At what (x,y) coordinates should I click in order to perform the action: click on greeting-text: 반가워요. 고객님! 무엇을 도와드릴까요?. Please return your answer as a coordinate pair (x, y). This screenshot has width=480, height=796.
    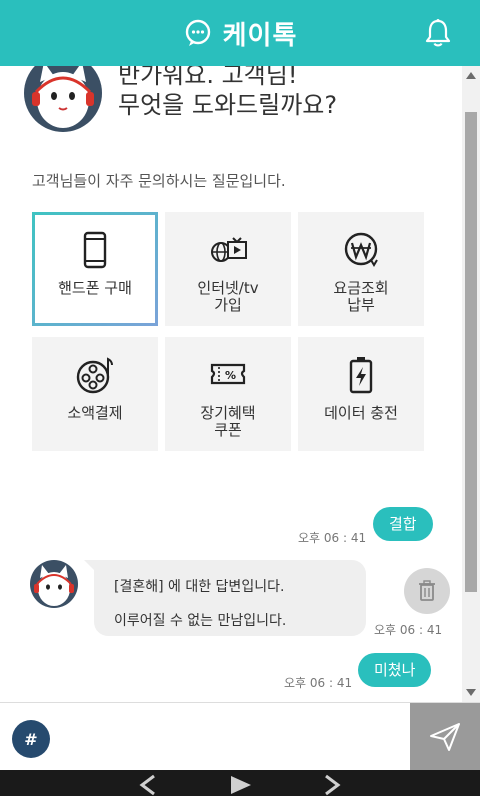
    Looking at the image, I should click on (227, 93).